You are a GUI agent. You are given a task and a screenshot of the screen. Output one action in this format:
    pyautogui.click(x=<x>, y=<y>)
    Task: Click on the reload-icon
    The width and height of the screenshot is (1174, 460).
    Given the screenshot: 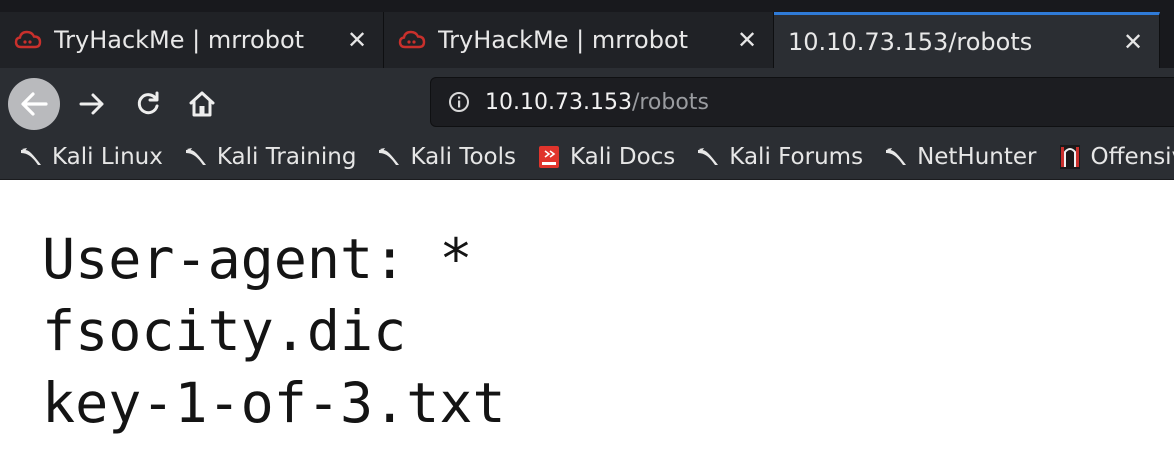 What is the action you would take?
    pyautogui.click(x=148, y=103)
    